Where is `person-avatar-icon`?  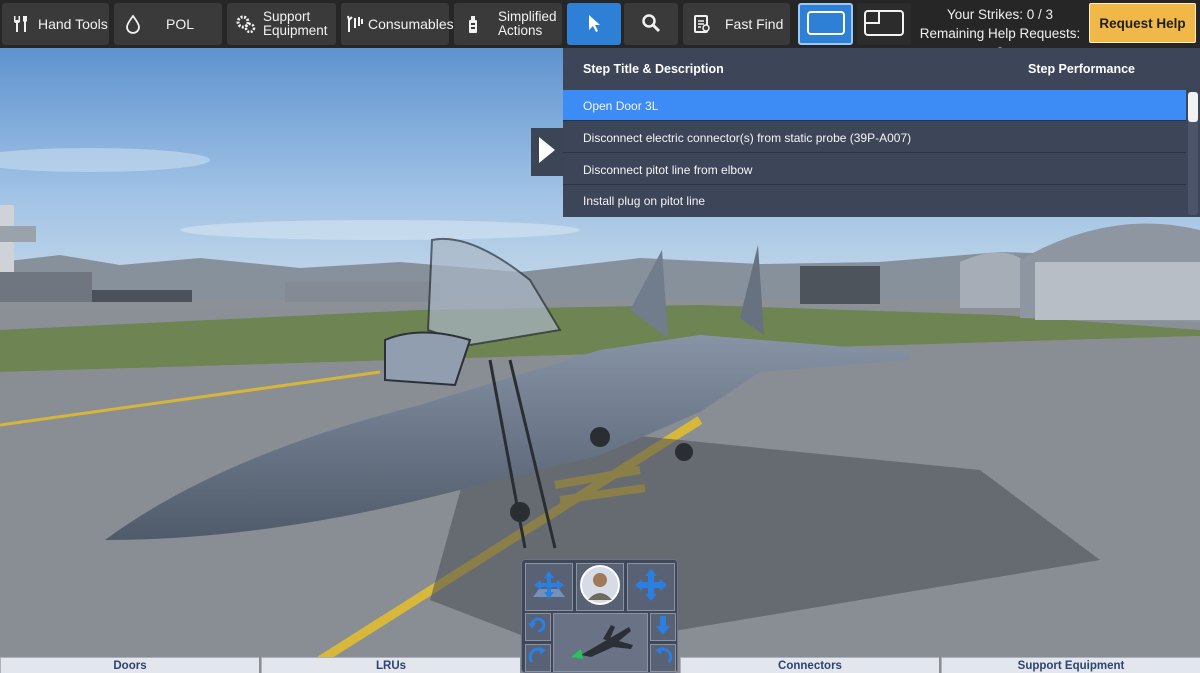 person-avatar-icon is located at coordinates (600, 587).